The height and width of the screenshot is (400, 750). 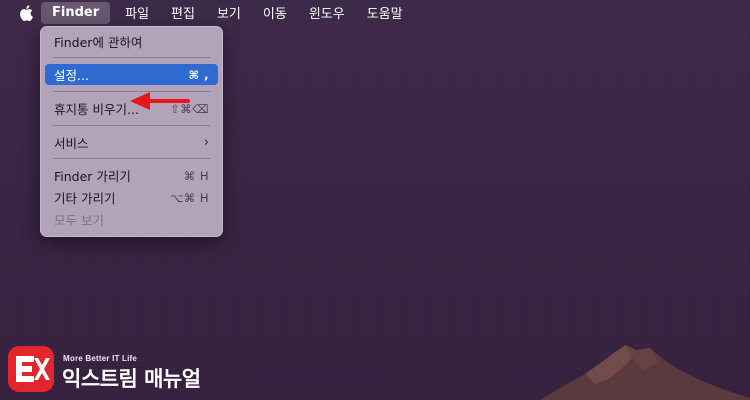 What do you see at coordinates (131, 197) in the screenshot?
I see `menu-item-hide-others: 기타 가리기 ⌥⌘ H` at bounding box center [131, 197].